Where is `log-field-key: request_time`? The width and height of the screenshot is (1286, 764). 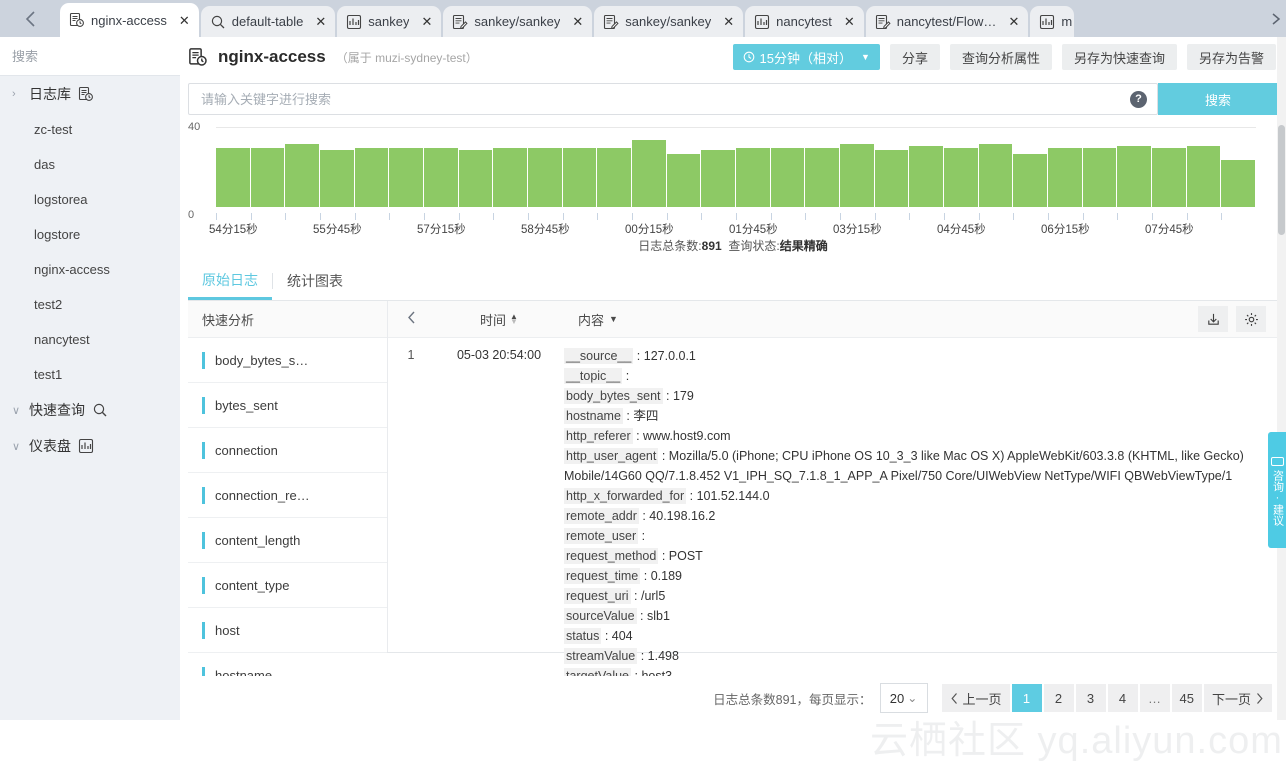 log-field-key: request_time is located at coordinates (602, 576).